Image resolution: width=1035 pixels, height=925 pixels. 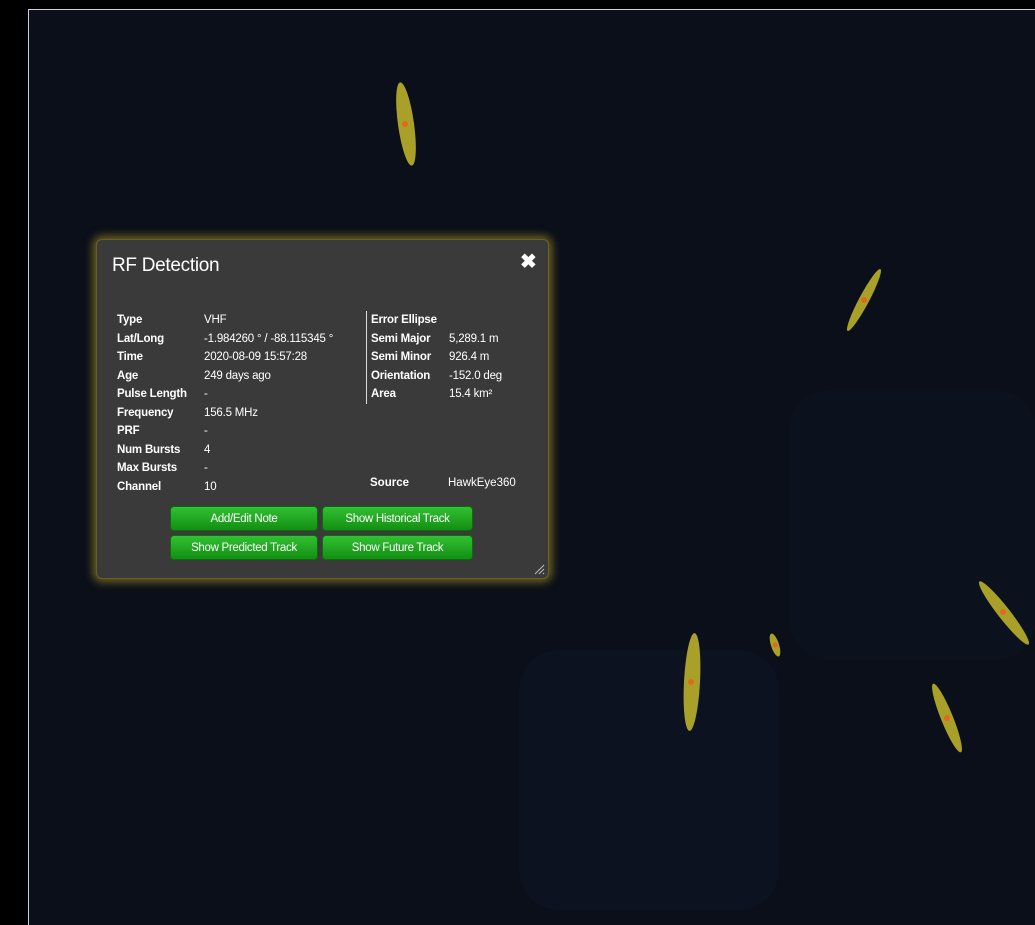 I want to click on field-row-area: Area 15.4 km², so click(x=436, y=394).